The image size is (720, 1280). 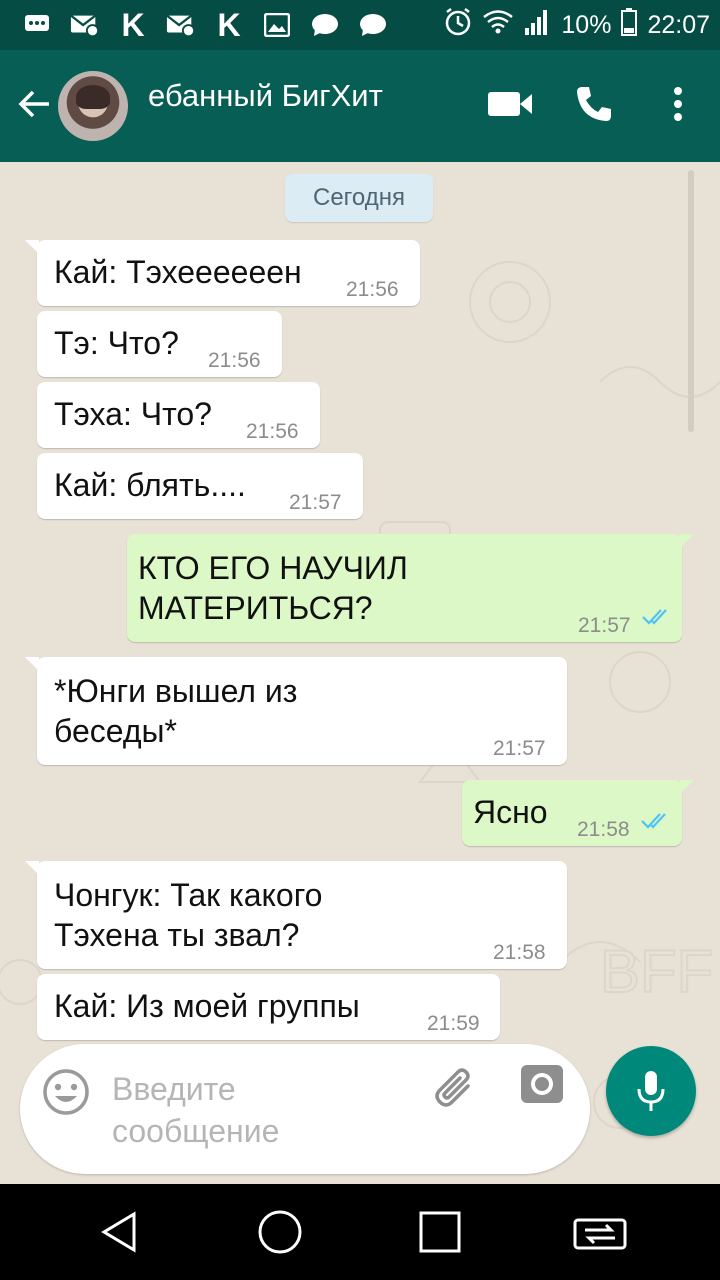 I want to click on camera-icon, so click(x=542, y=1084).